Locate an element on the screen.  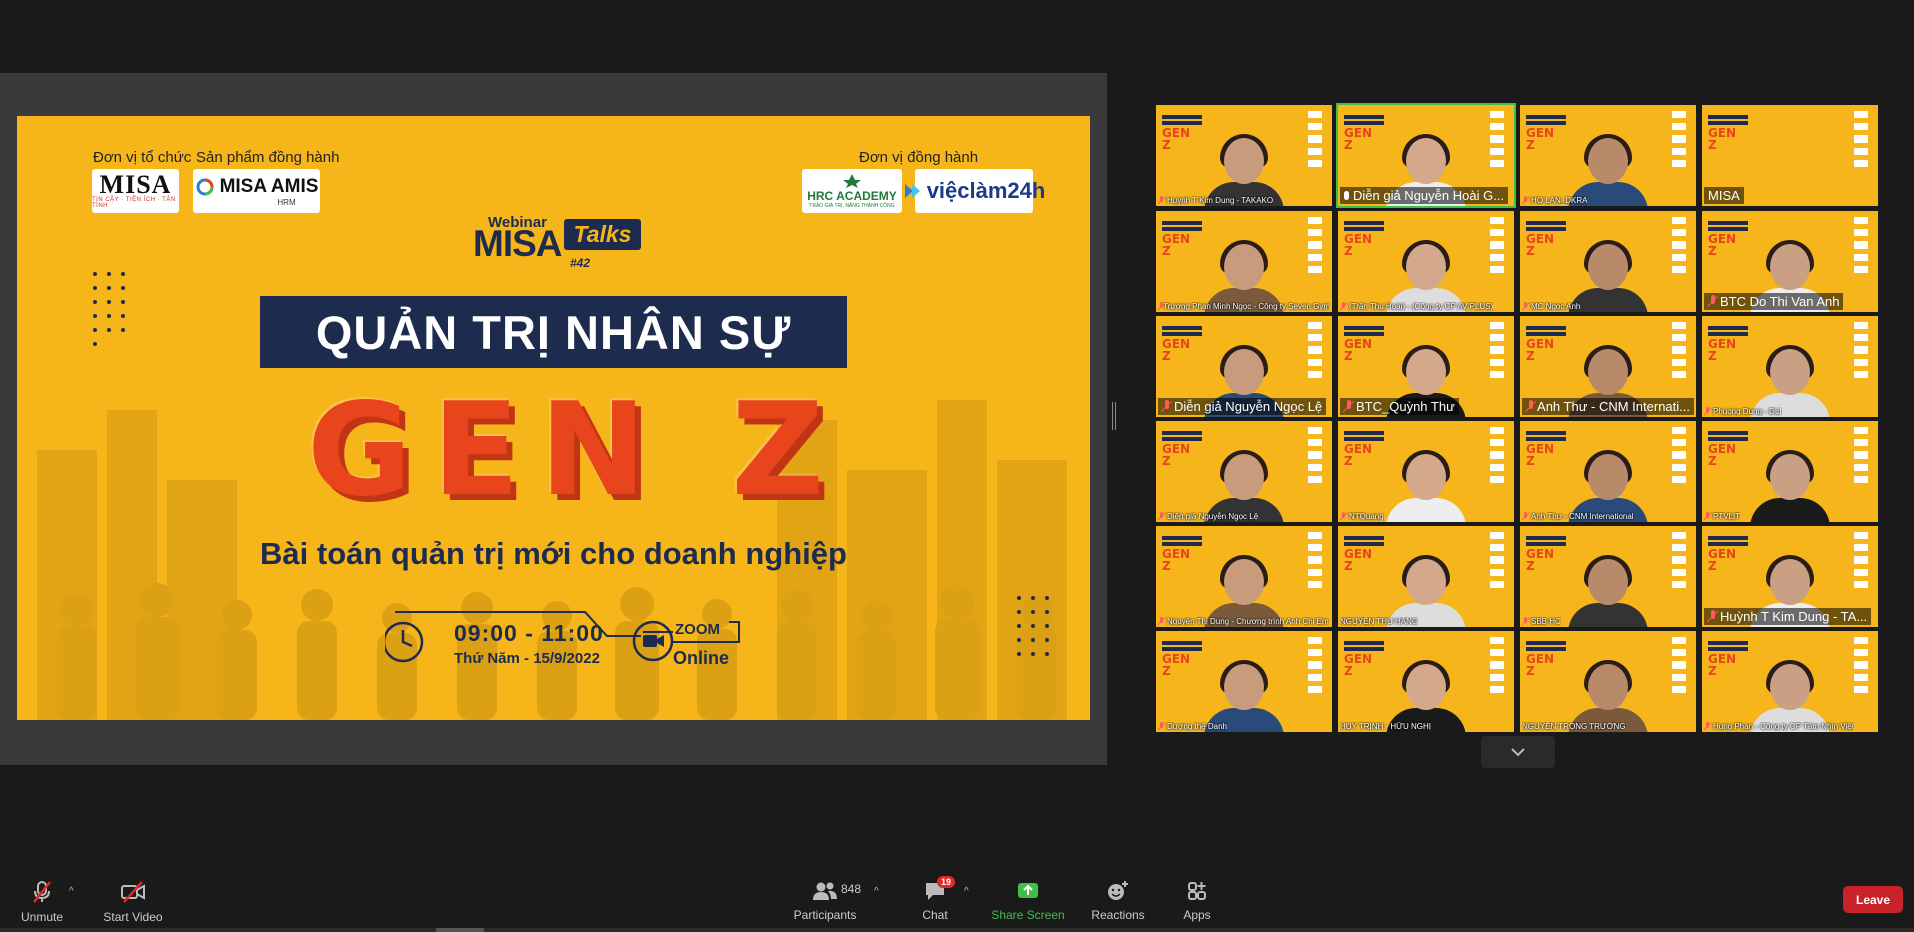
event-date: Thứ Năm - 15/9/2022 is located at coordinates (527, 658).